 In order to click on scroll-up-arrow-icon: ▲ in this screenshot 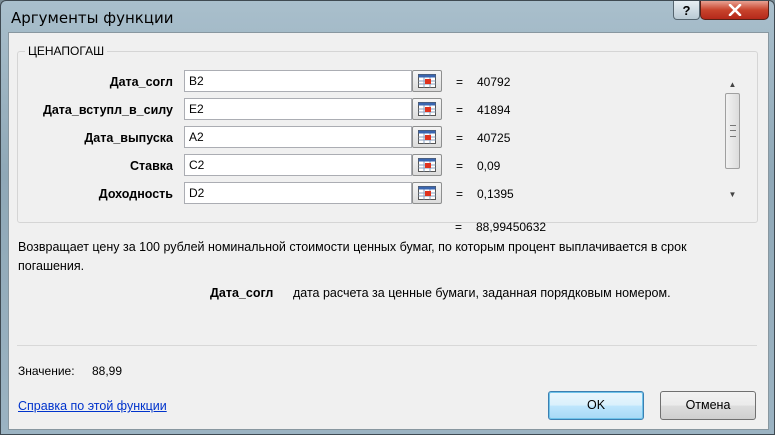, I will do `click(732, 84)`.